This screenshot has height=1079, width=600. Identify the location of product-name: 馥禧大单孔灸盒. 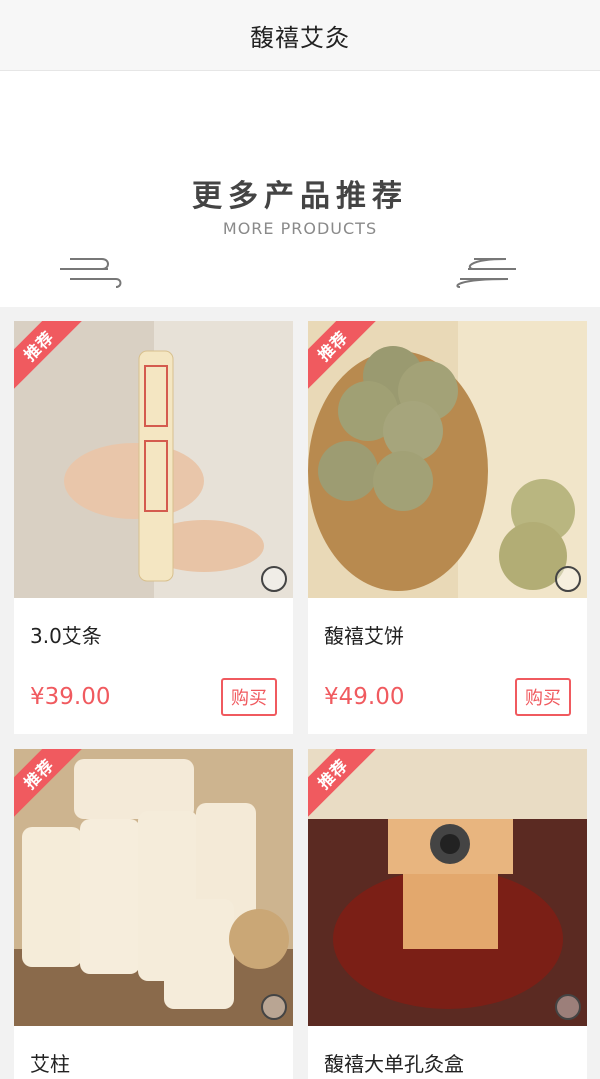
(447, 1051).